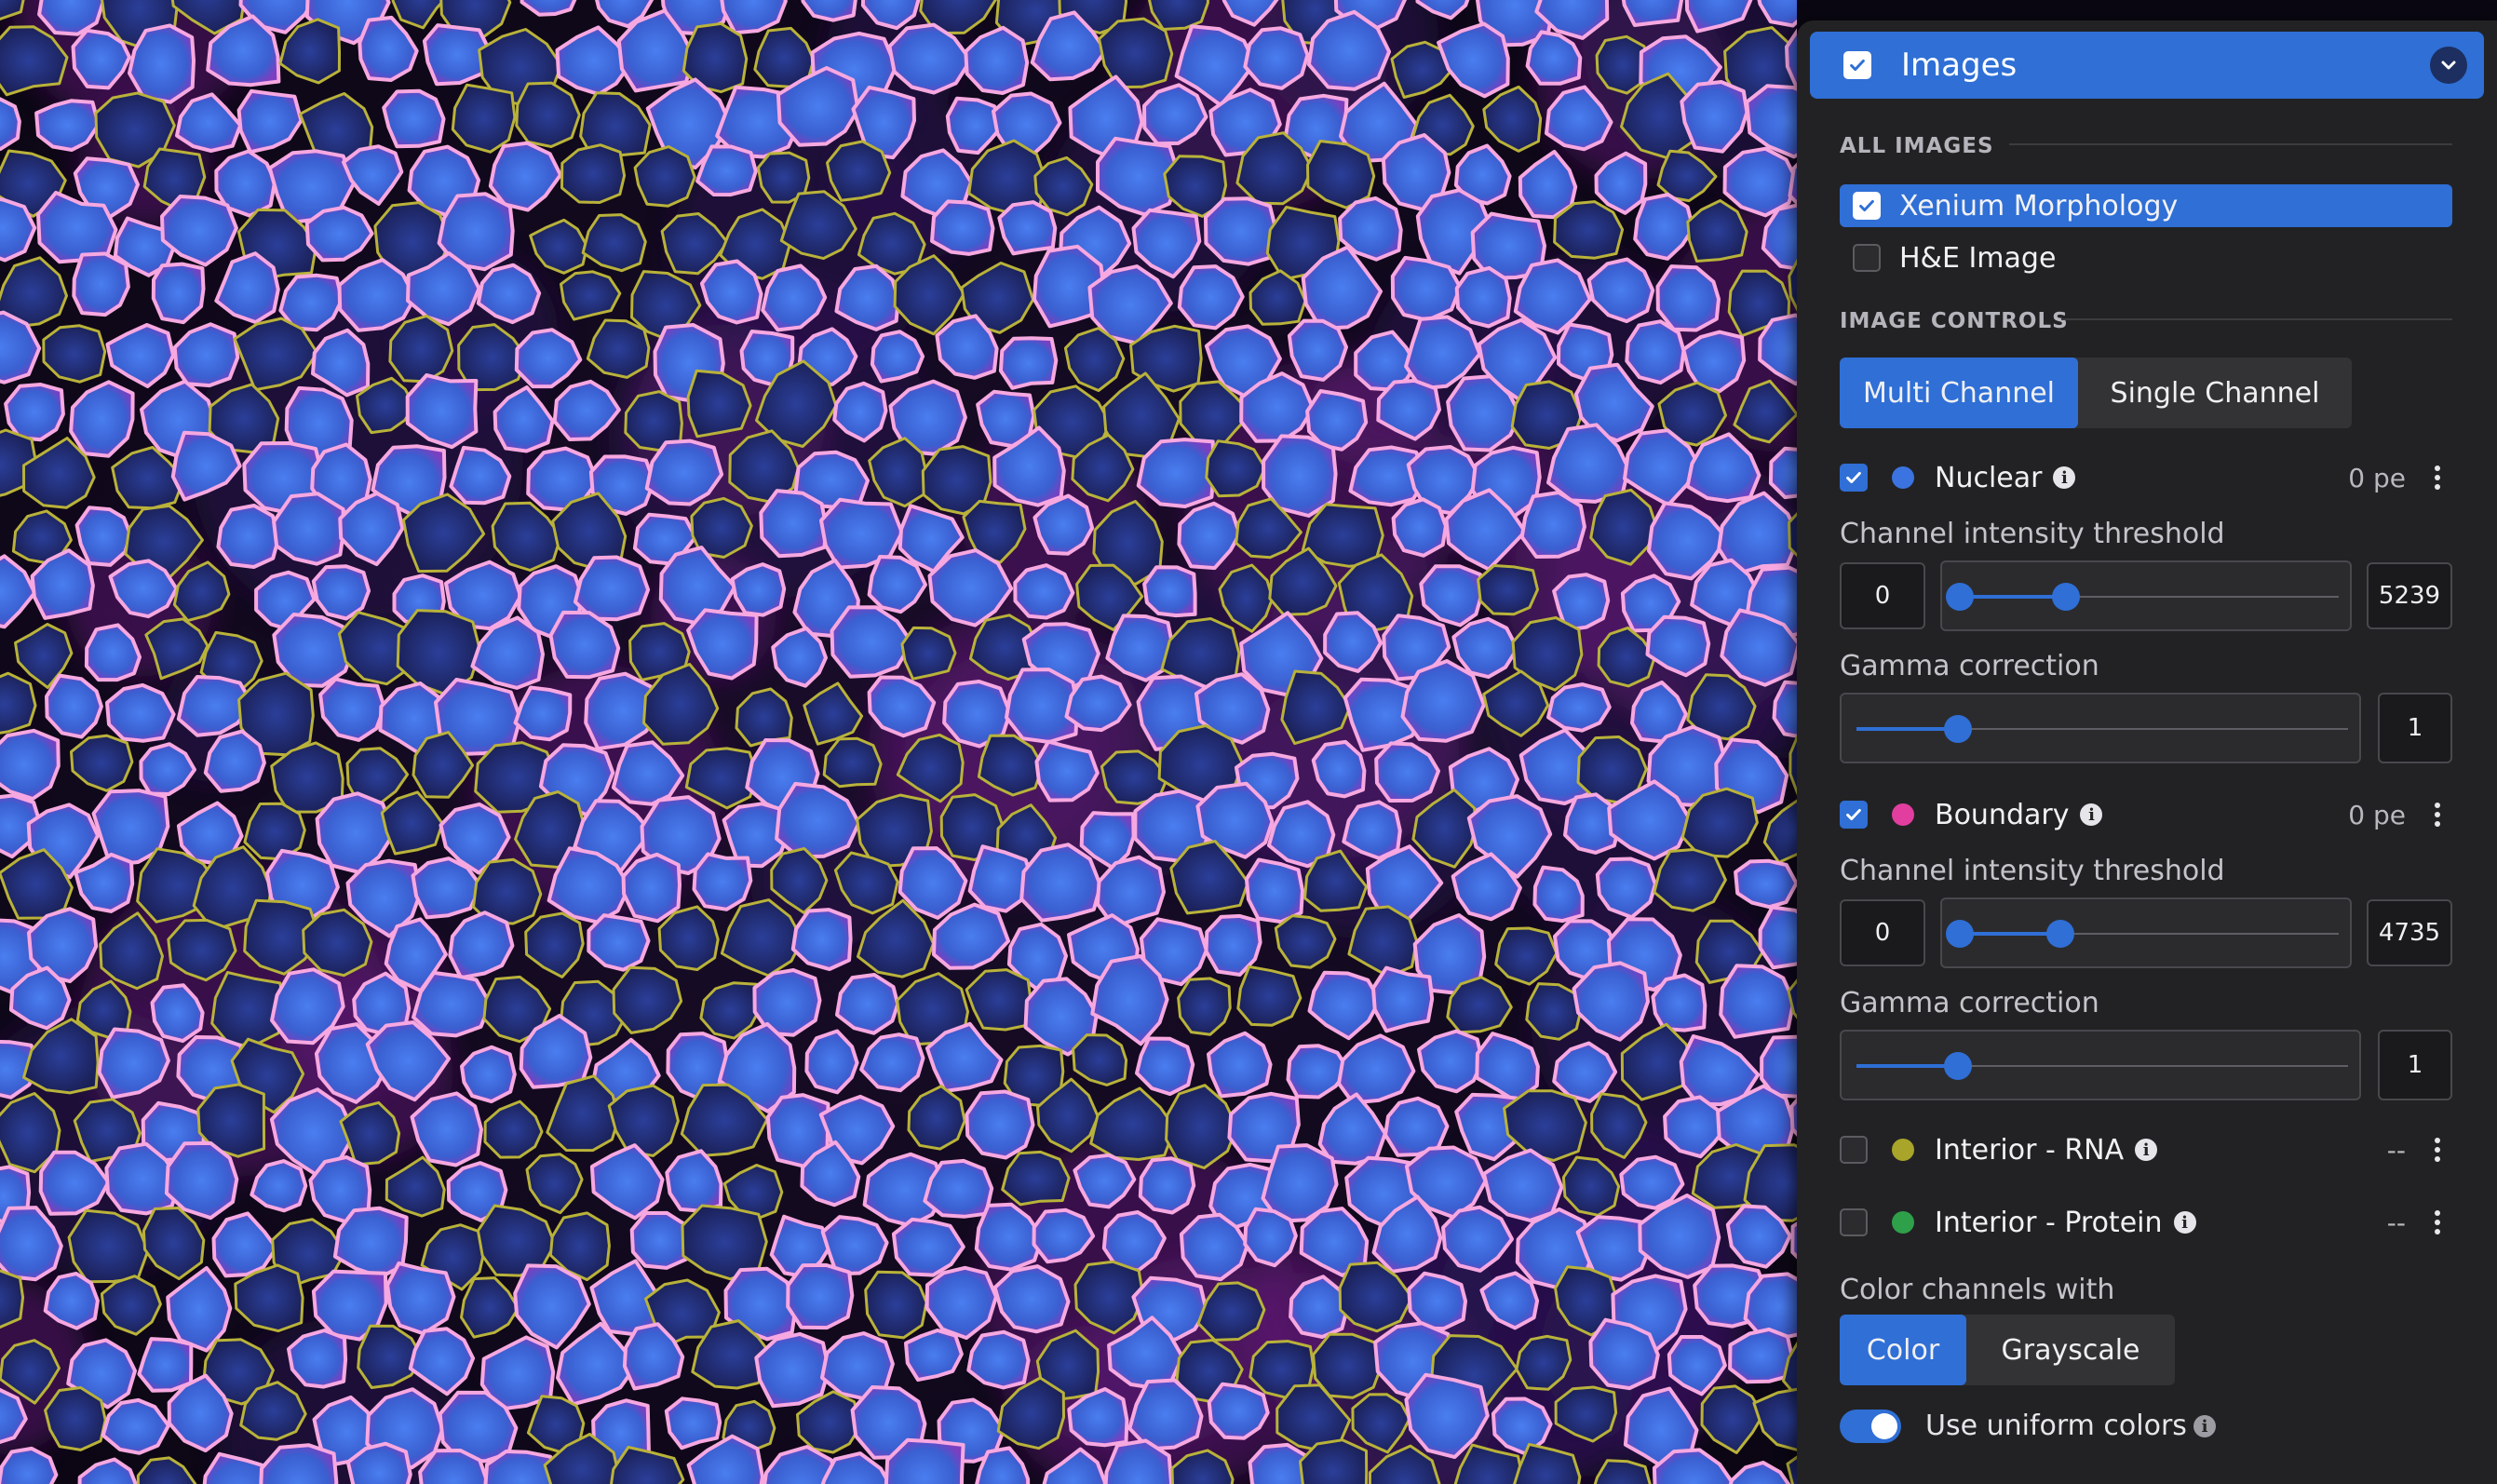 The height and width of the screenshot is (1484, 2497). I want to click on uniform-colors-toggle, so click(1870, 1426).